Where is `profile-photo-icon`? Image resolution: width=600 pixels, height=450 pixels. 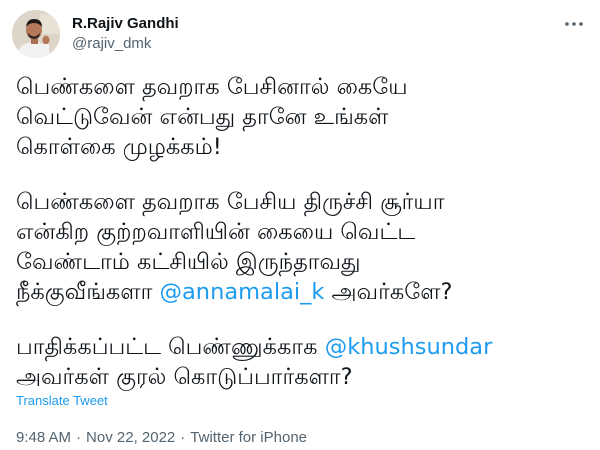
profile-photo-icon is located at coordinates (36, 34).